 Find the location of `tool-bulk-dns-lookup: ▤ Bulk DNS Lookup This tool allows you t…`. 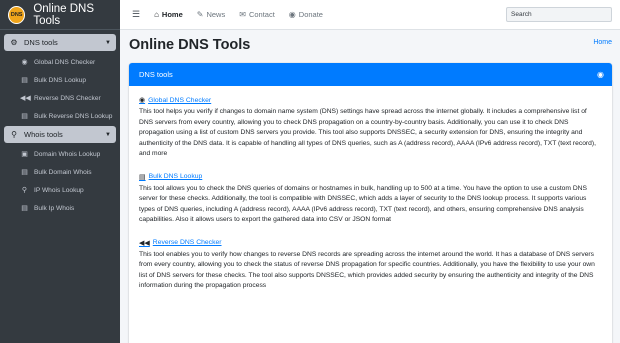

tool-bulk-dns-lookup: ▤ Bulk DNS Lookup This tool allows you t… is located at coordinates (370, 199).